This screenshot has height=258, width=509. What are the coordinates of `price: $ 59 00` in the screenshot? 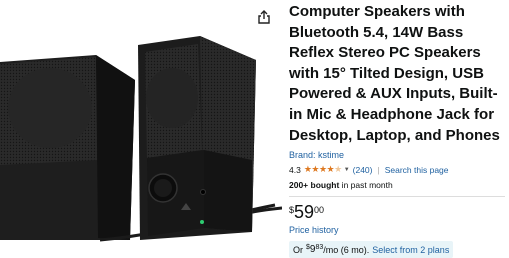 It's located at (397, 212).